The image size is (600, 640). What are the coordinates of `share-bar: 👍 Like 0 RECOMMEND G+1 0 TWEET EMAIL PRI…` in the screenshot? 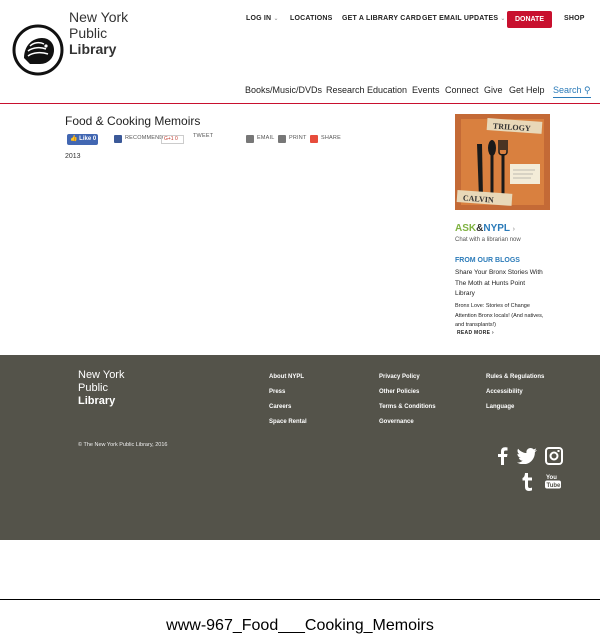 It's located at (220, 140).